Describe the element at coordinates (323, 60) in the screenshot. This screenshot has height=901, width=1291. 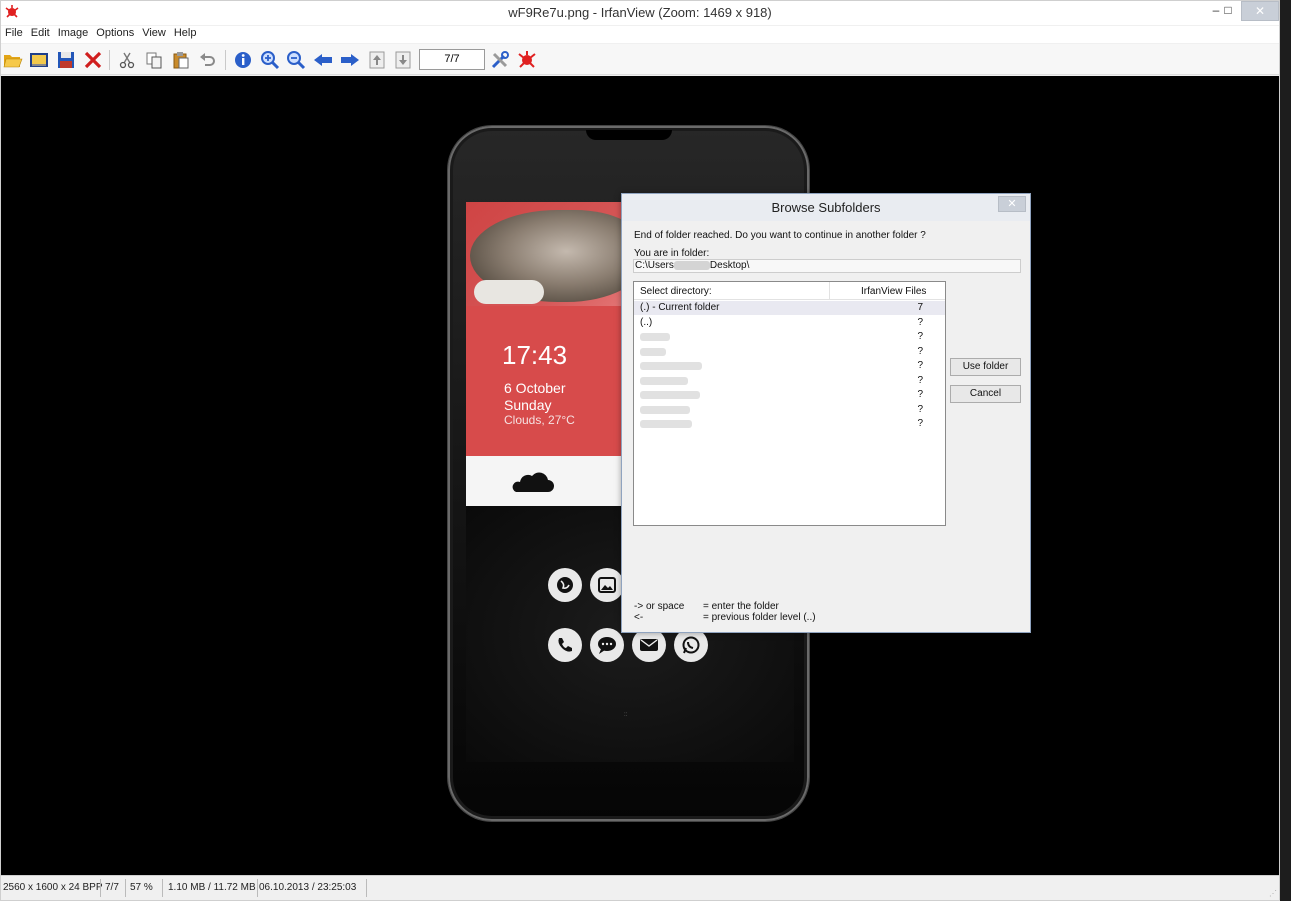
I see `previous-icon` at that location.